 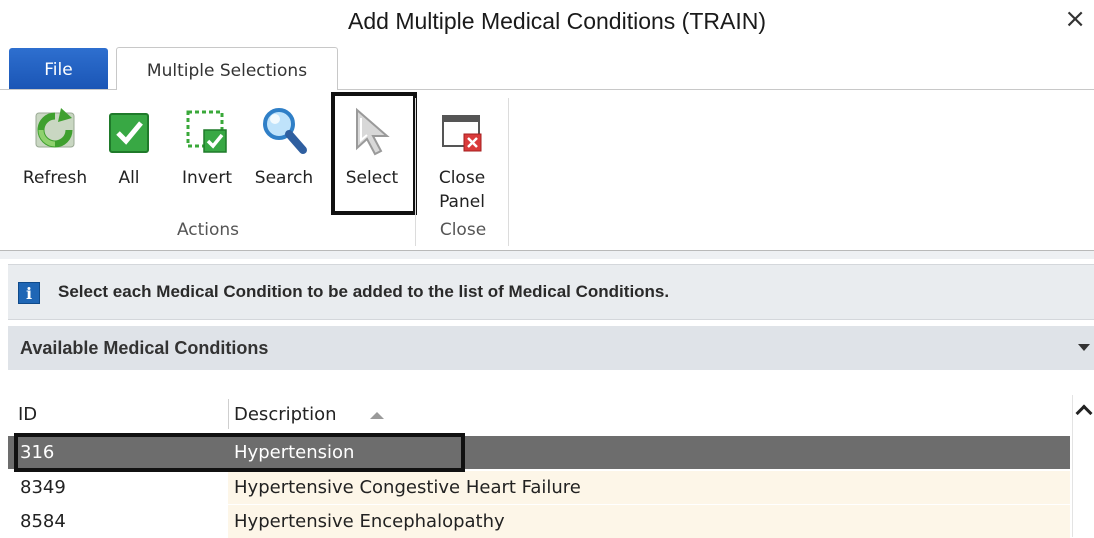 I want to click on cell-id: 8349, so click(x=43, y=487).